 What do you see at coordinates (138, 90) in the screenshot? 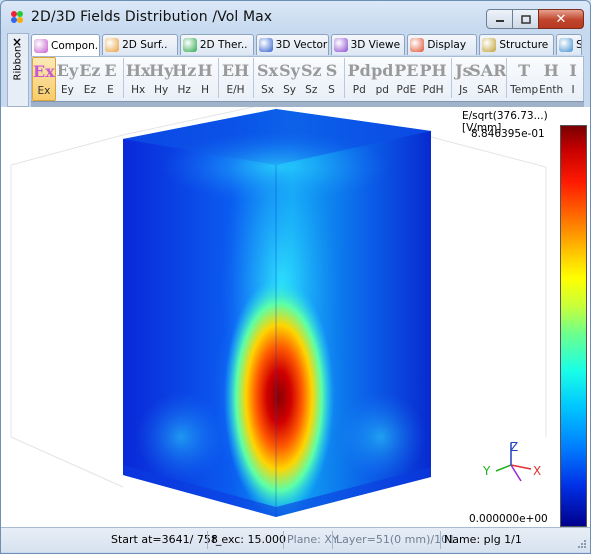
I see `tool-label: Hx` at bounding box center [138, 90].